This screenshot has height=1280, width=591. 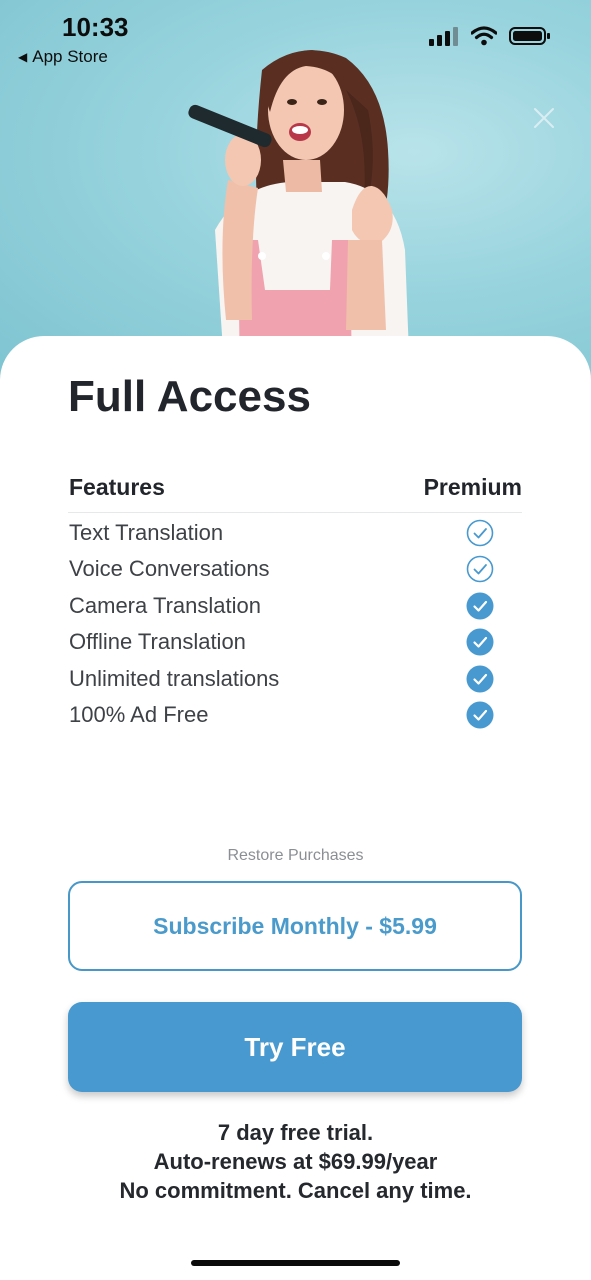 What do you see at coordinates (157, 642) in the screenshot?
I see `feature-label: Offline Translation` at bounding box center [157, 642].